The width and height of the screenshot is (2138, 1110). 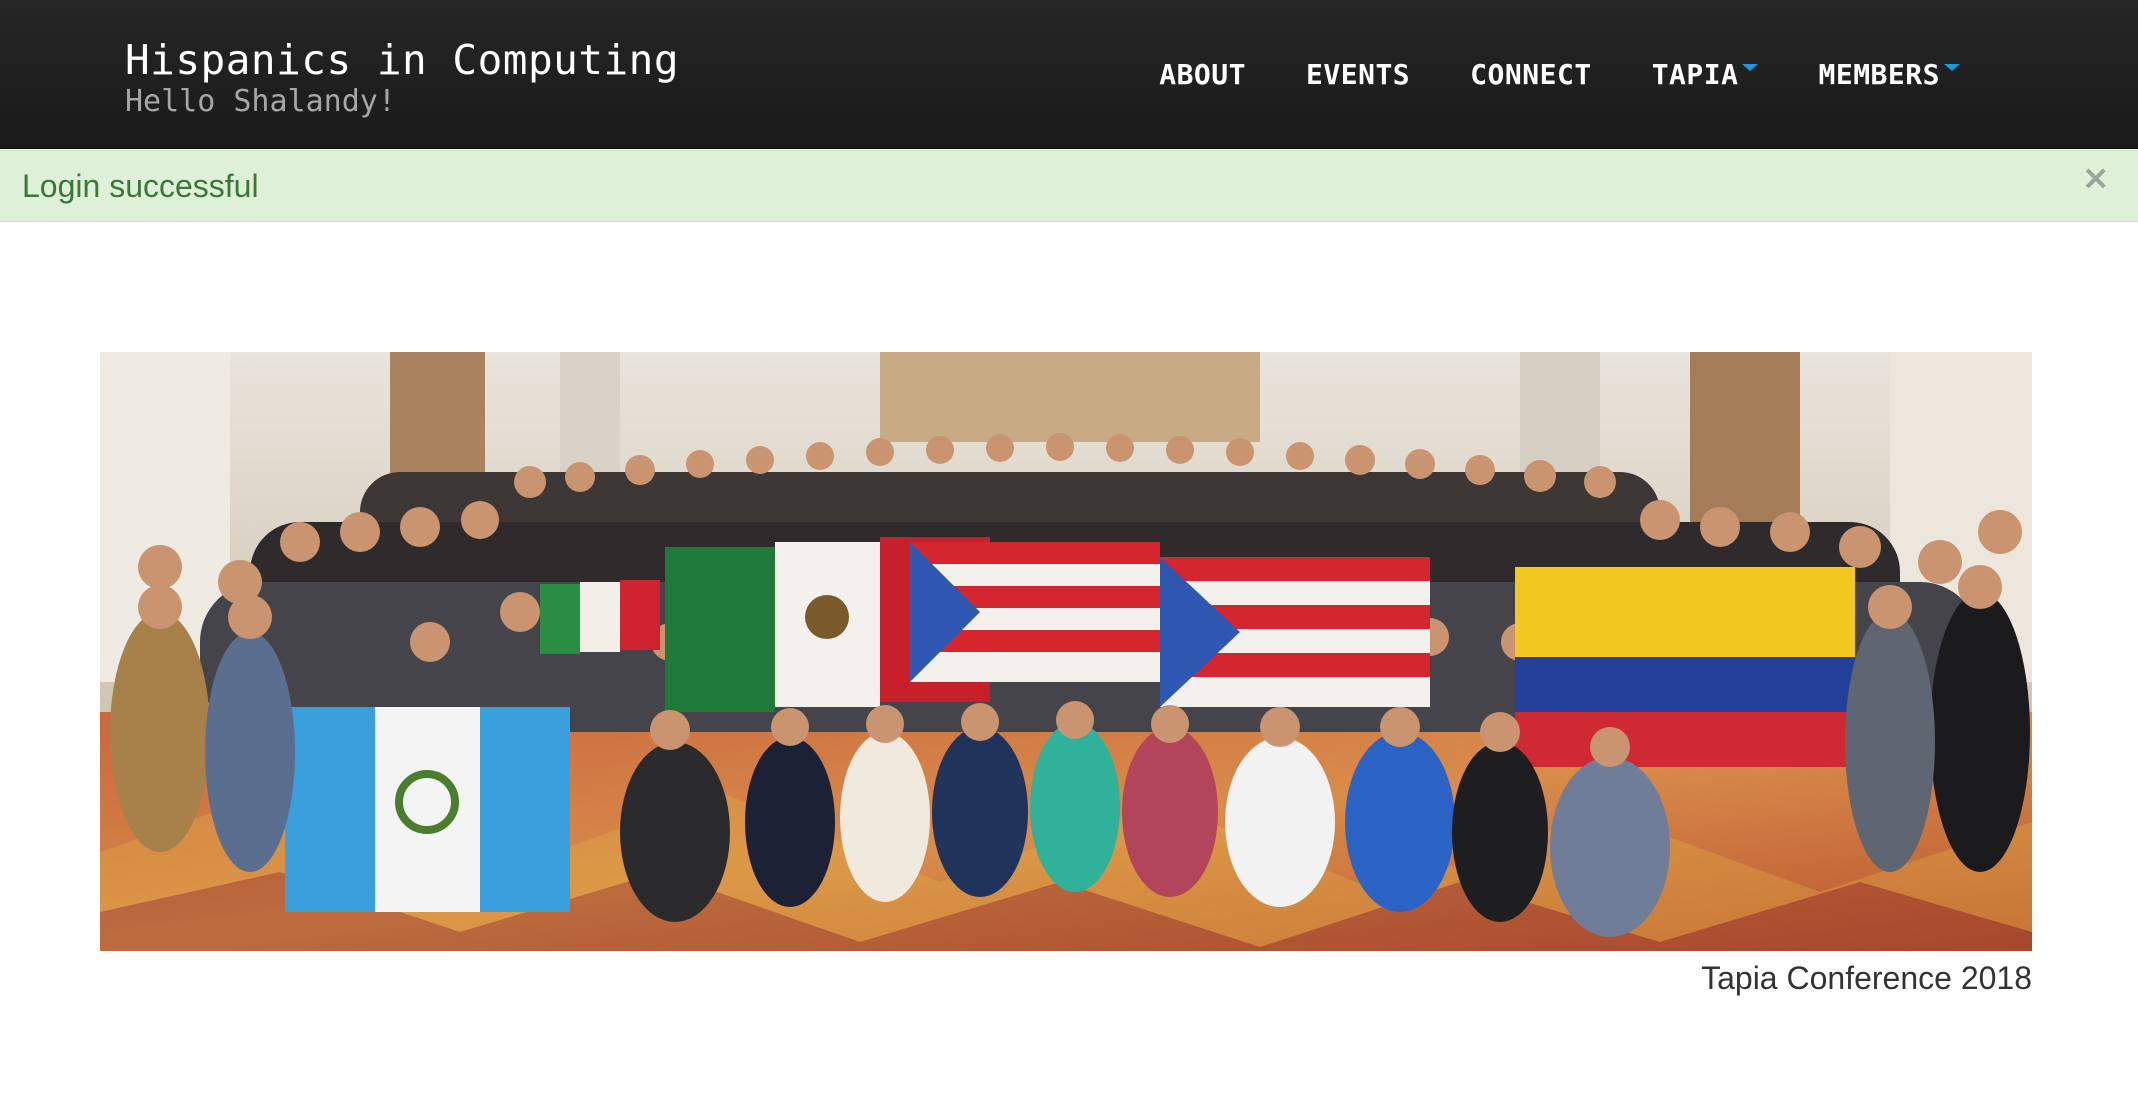 I want to click on nav-connect-label: CONNECT, so click(x=1531, y=74).